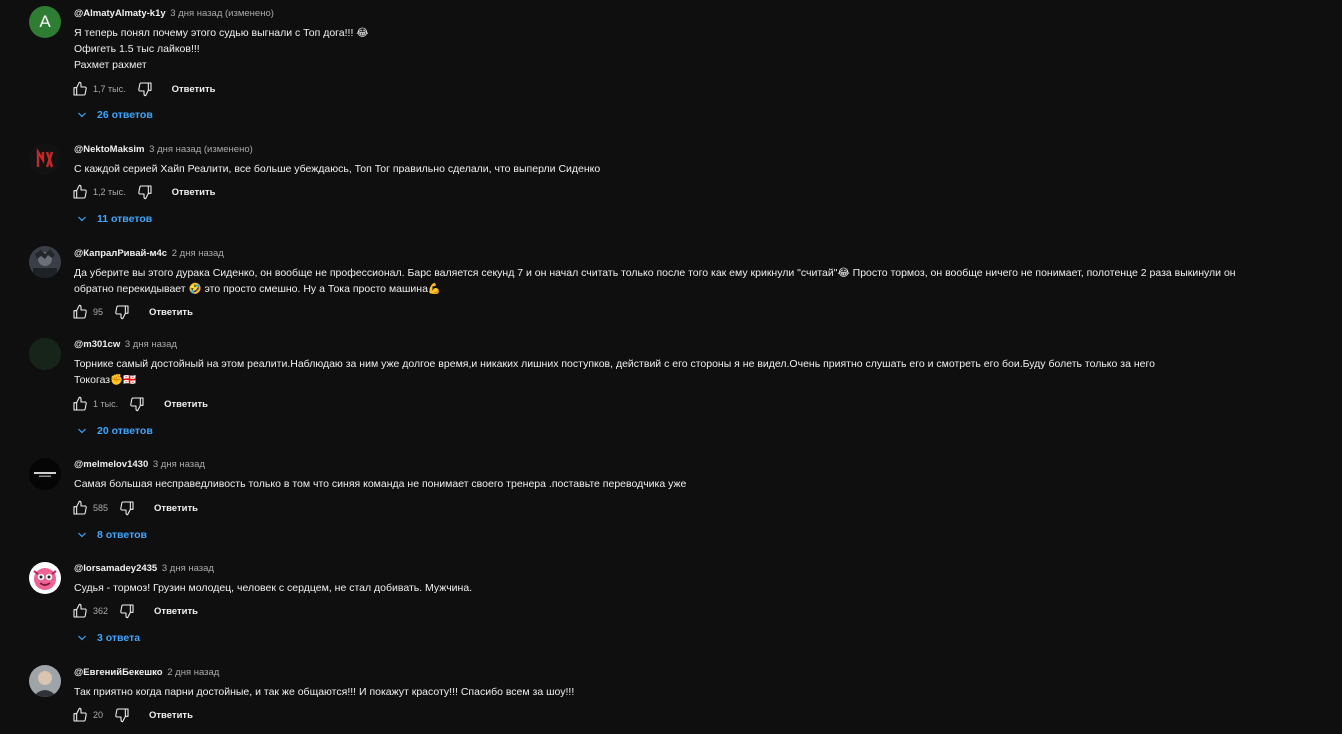  I want to click on comment-header: @AlmatyAlmaty-k1y 3 дня назад (изменено), so click(704, 14).